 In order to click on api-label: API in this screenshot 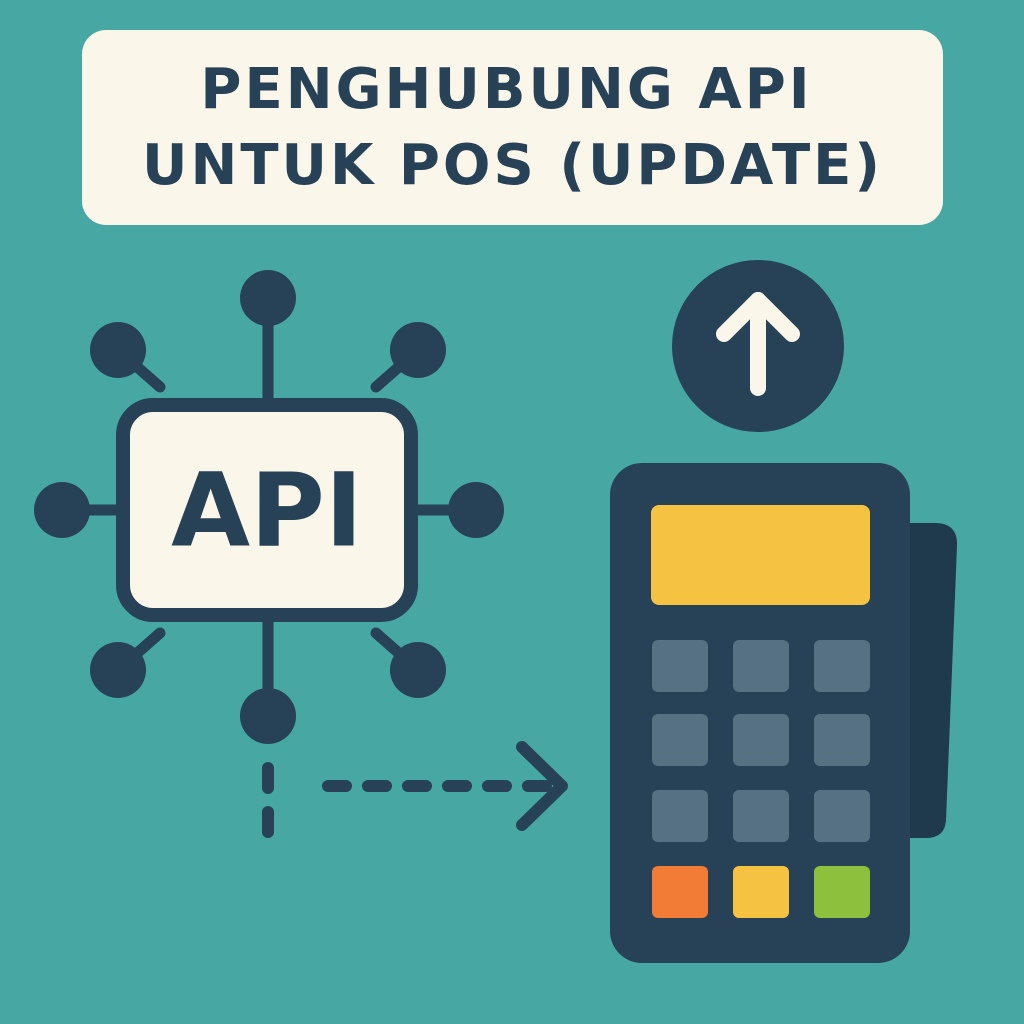, I will do `click(267, 511)`.